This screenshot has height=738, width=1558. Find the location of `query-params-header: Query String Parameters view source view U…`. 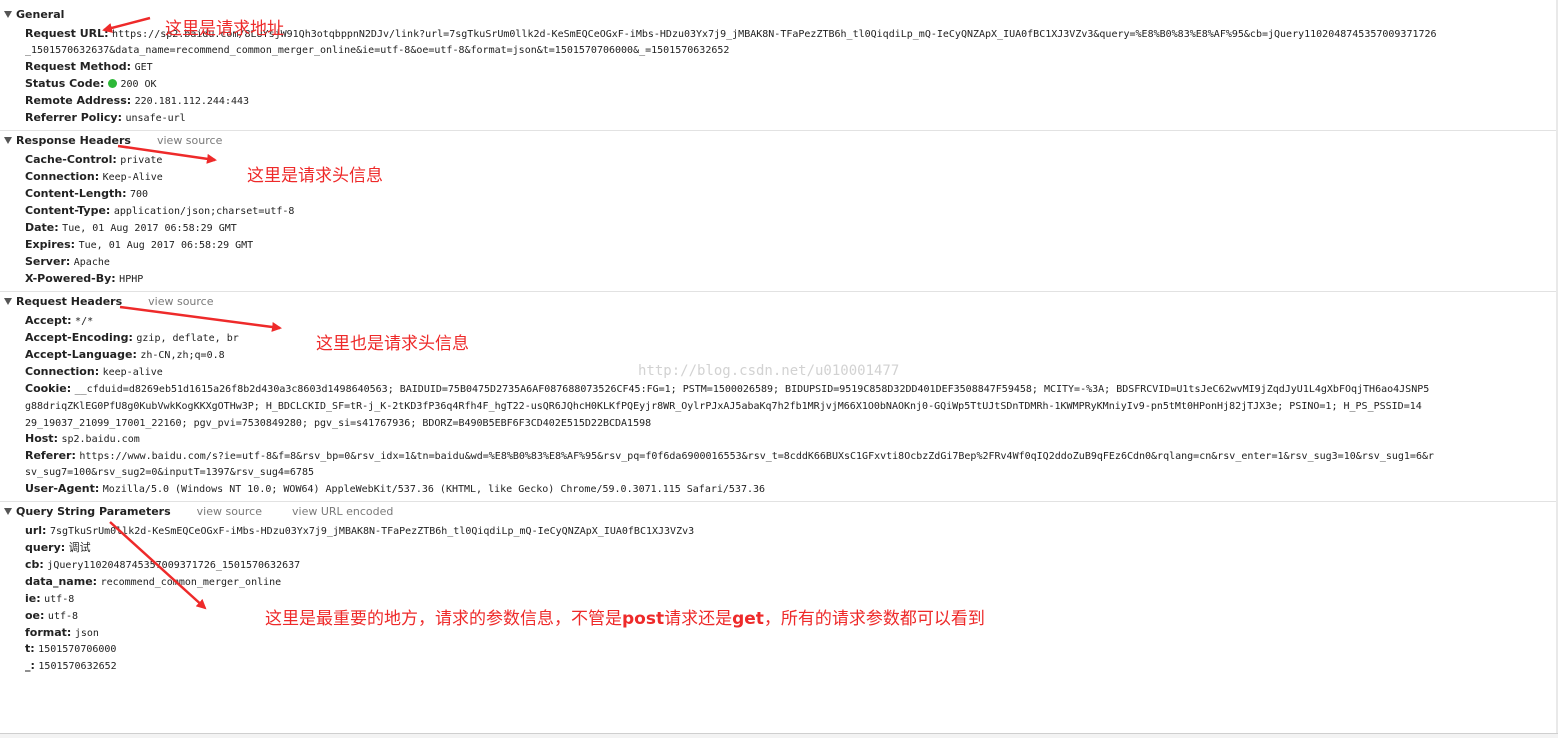

query-params-header: Query String Parameters view source view U… is located at coordinates (198, 513).